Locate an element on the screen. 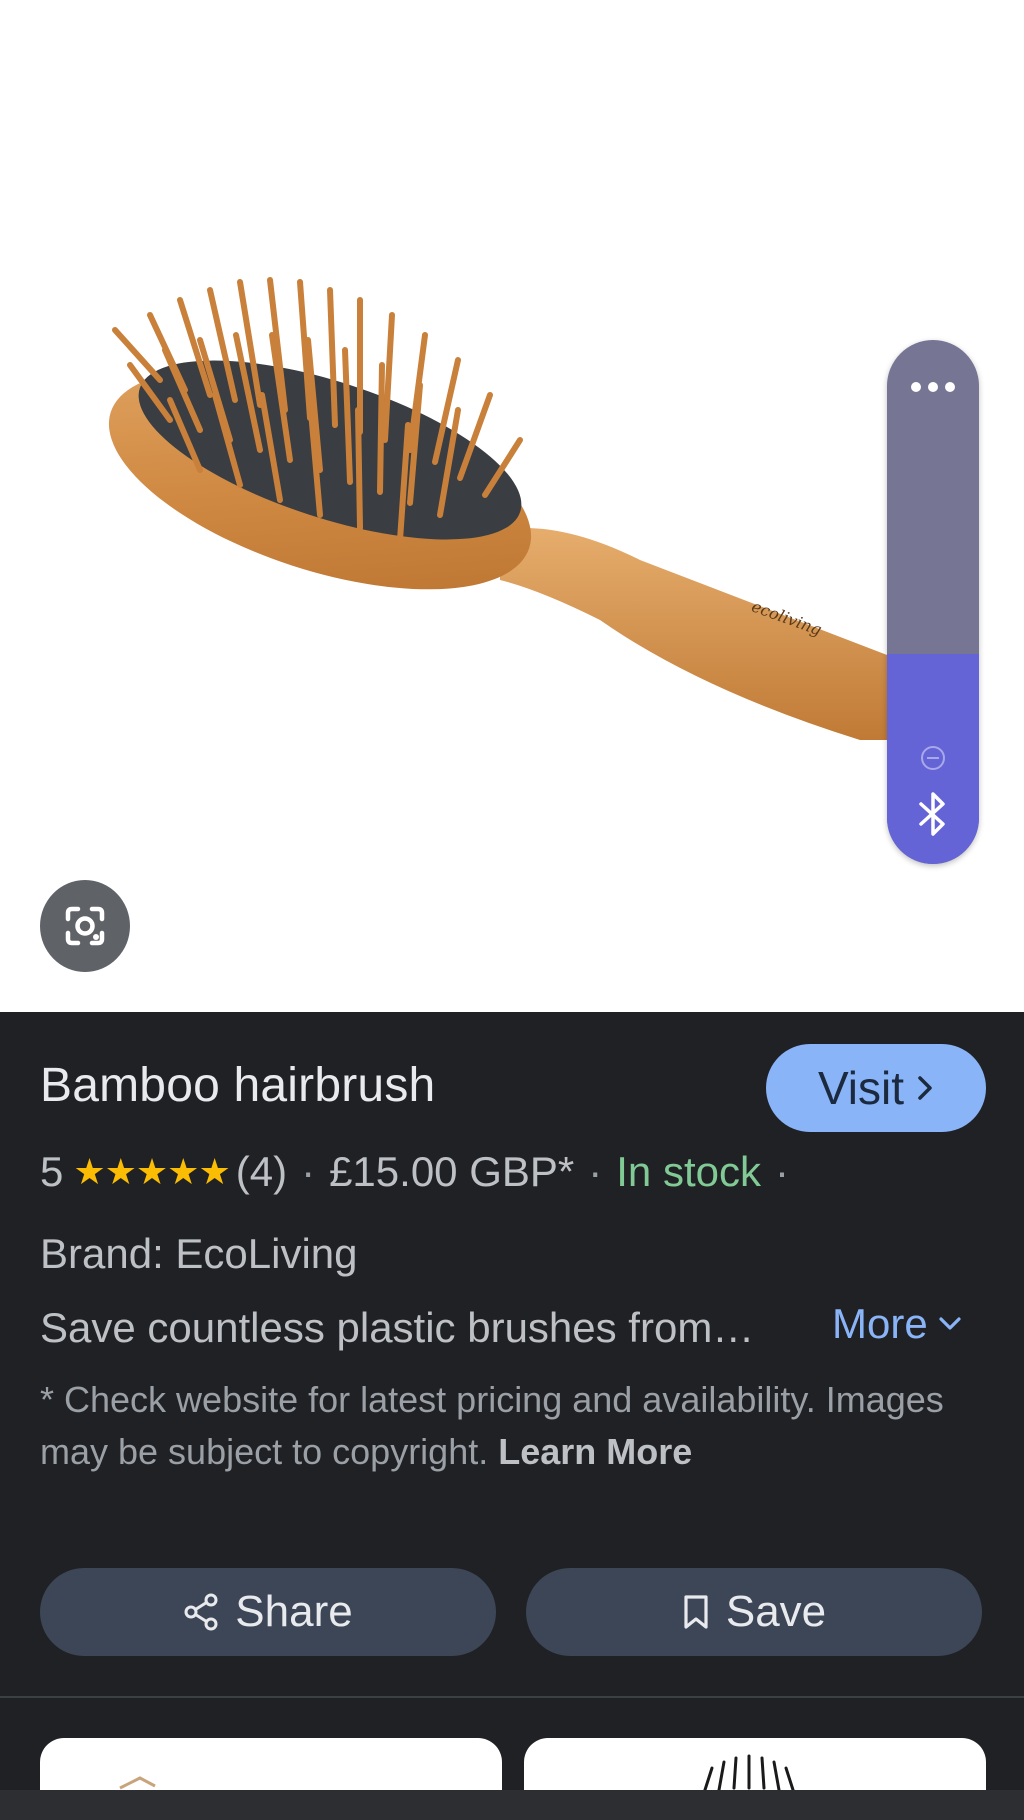 The width and height of the screenshot is (1024, 1820). bluetooth-icon is located at coordinates (933, 814).